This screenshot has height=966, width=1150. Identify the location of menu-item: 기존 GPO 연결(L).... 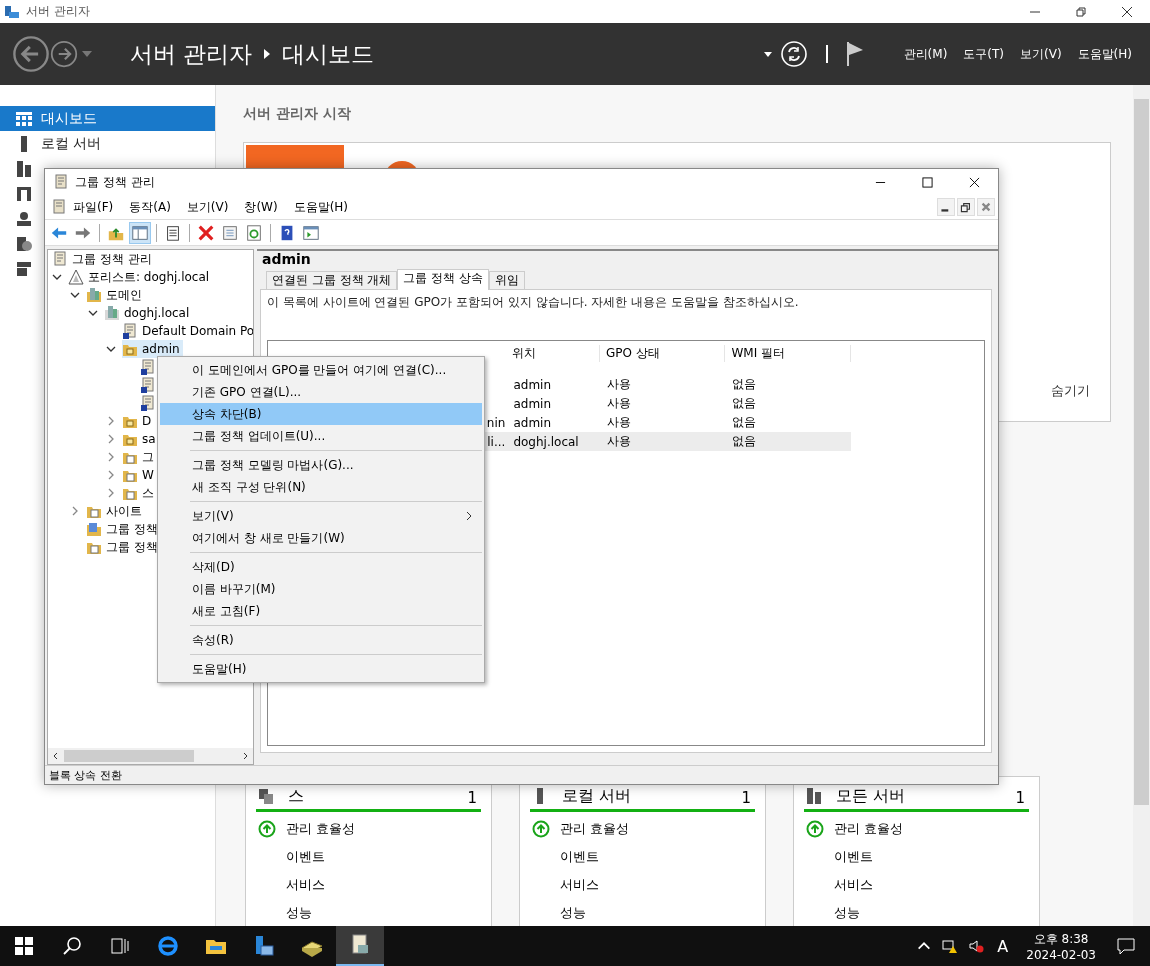
(321, 392).